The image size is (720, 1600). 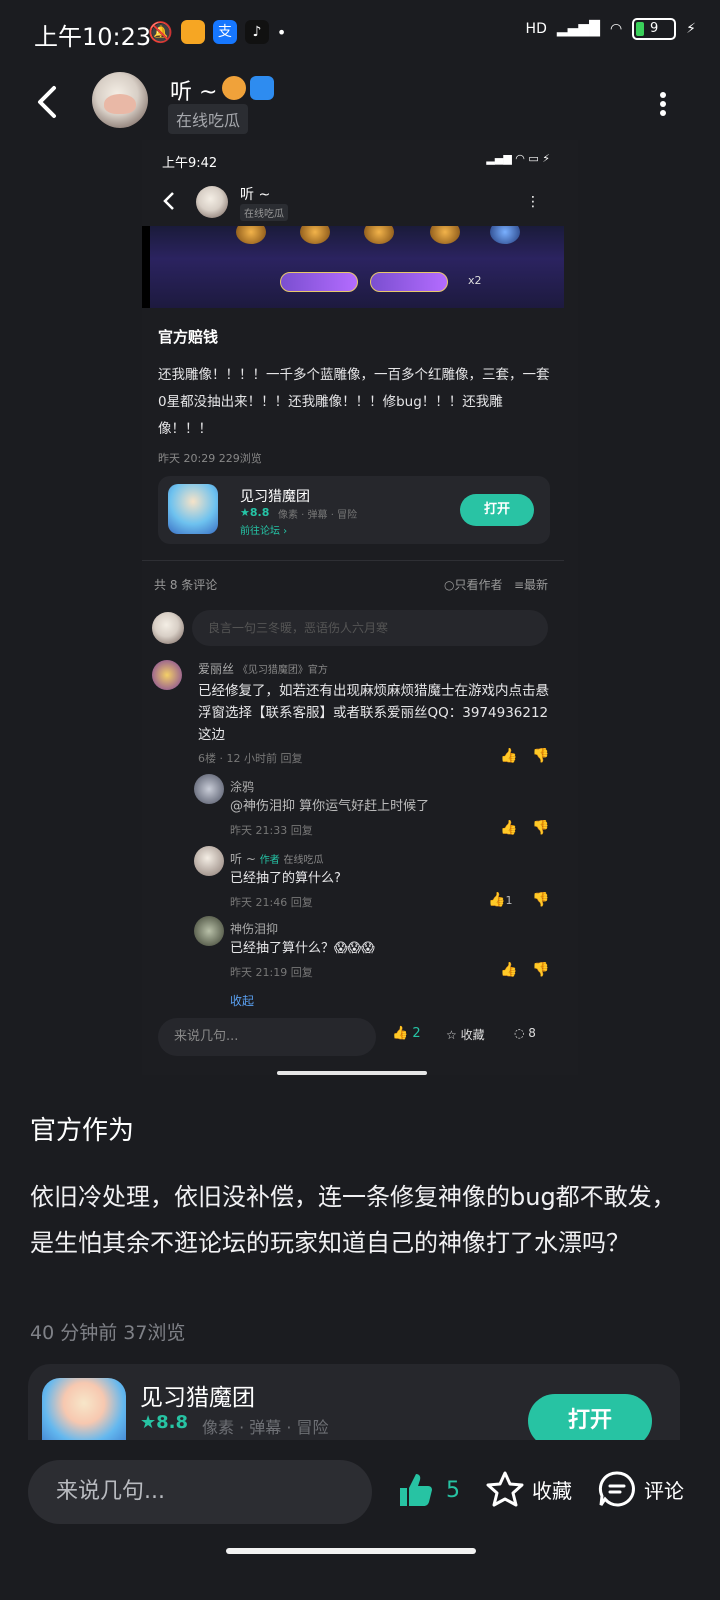 I want to click on embedded-reply-author: 涂鸦, so click(x=242, y=787).